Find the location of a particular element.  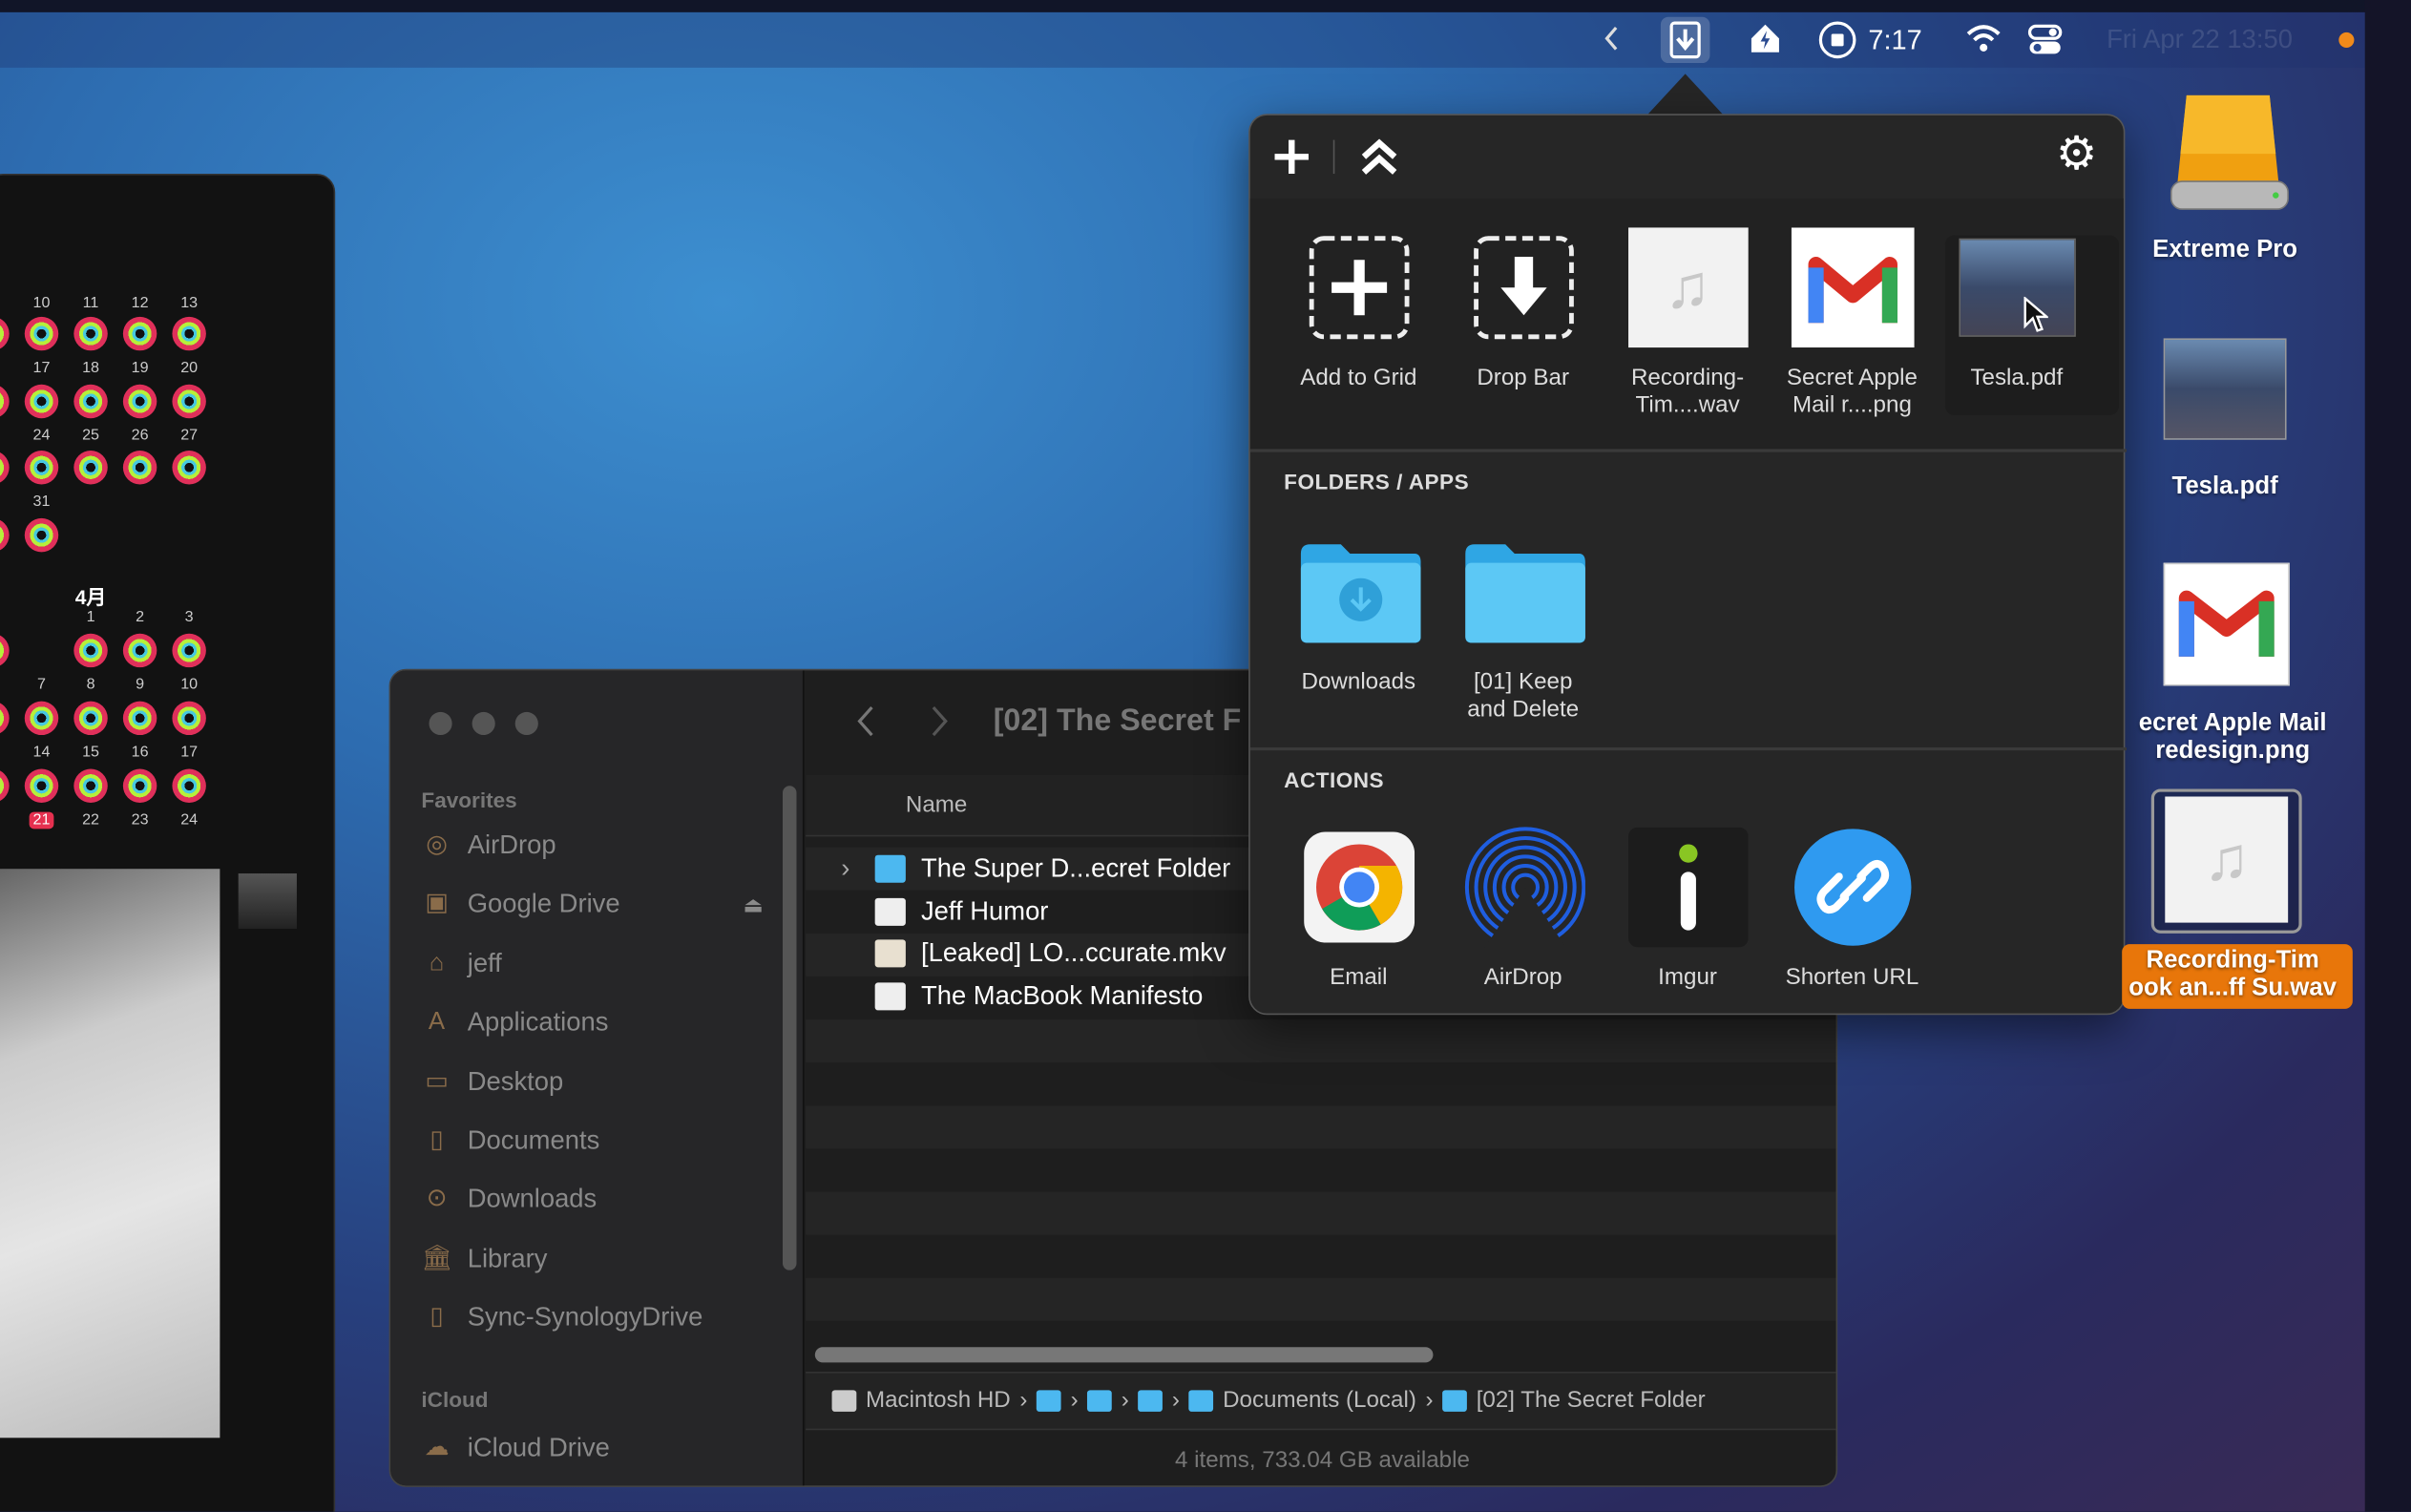

folder-label: Downloads is located at coordinates (1358, 682).